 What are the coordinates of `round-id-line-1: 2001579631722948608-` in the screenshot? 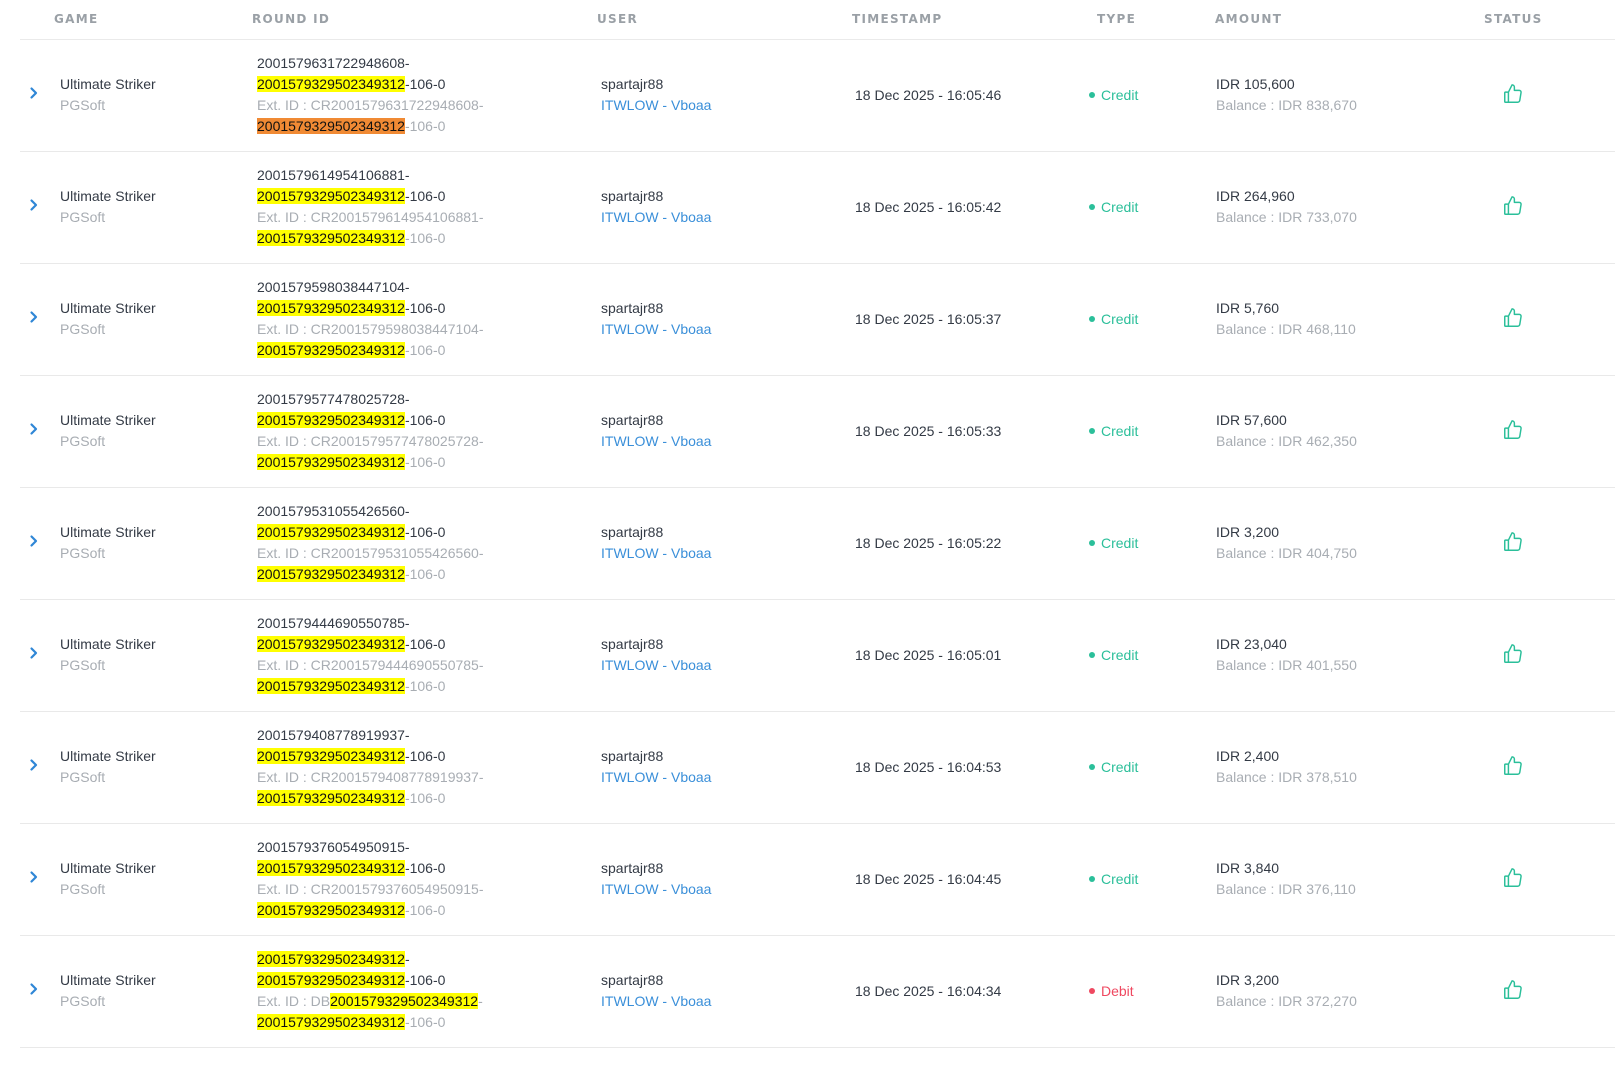 It's located at (370, 63).